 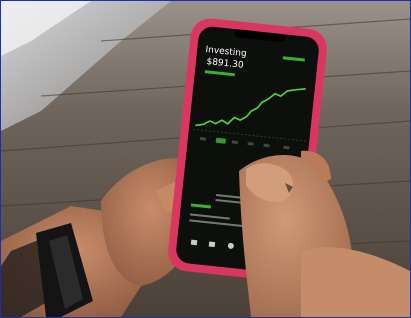 I want to click on chart-range-selector, so click(x=220, y=140).